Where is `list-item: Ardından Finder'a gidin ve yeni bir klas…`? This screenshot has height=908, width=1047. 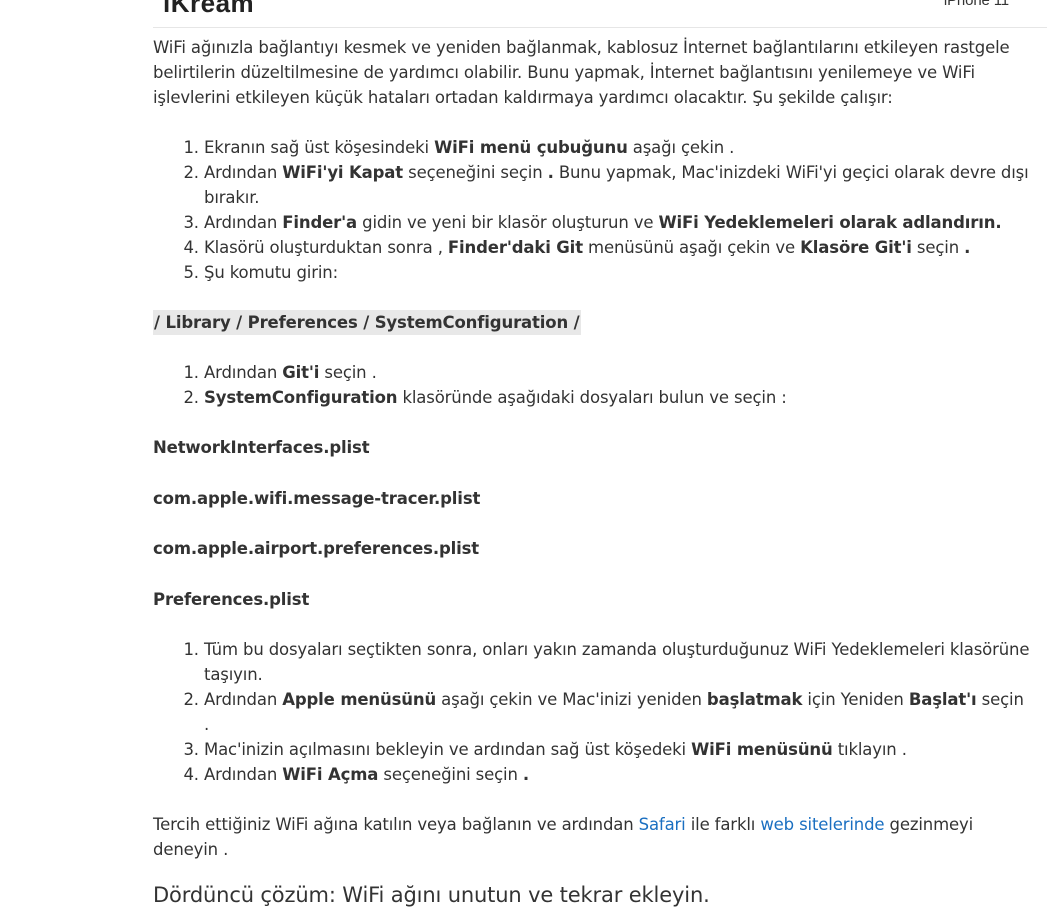 list-item: Ardından Finder'a gidin ve yeni bir klas… is located at coordinates (618, 222).